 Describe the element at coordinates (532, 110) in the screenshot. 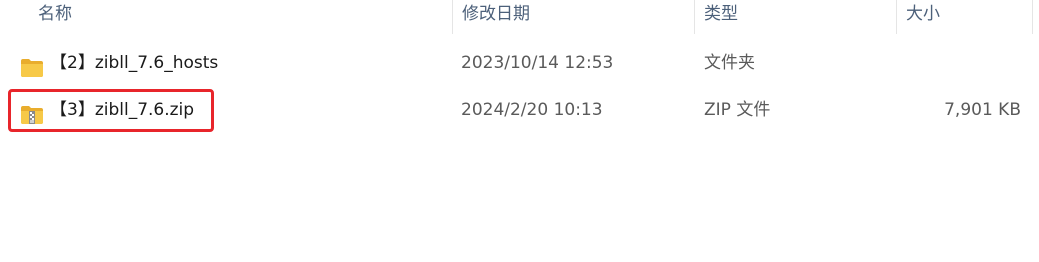

I see `file-modified-date: 2024/2/20 10:13` at that location.